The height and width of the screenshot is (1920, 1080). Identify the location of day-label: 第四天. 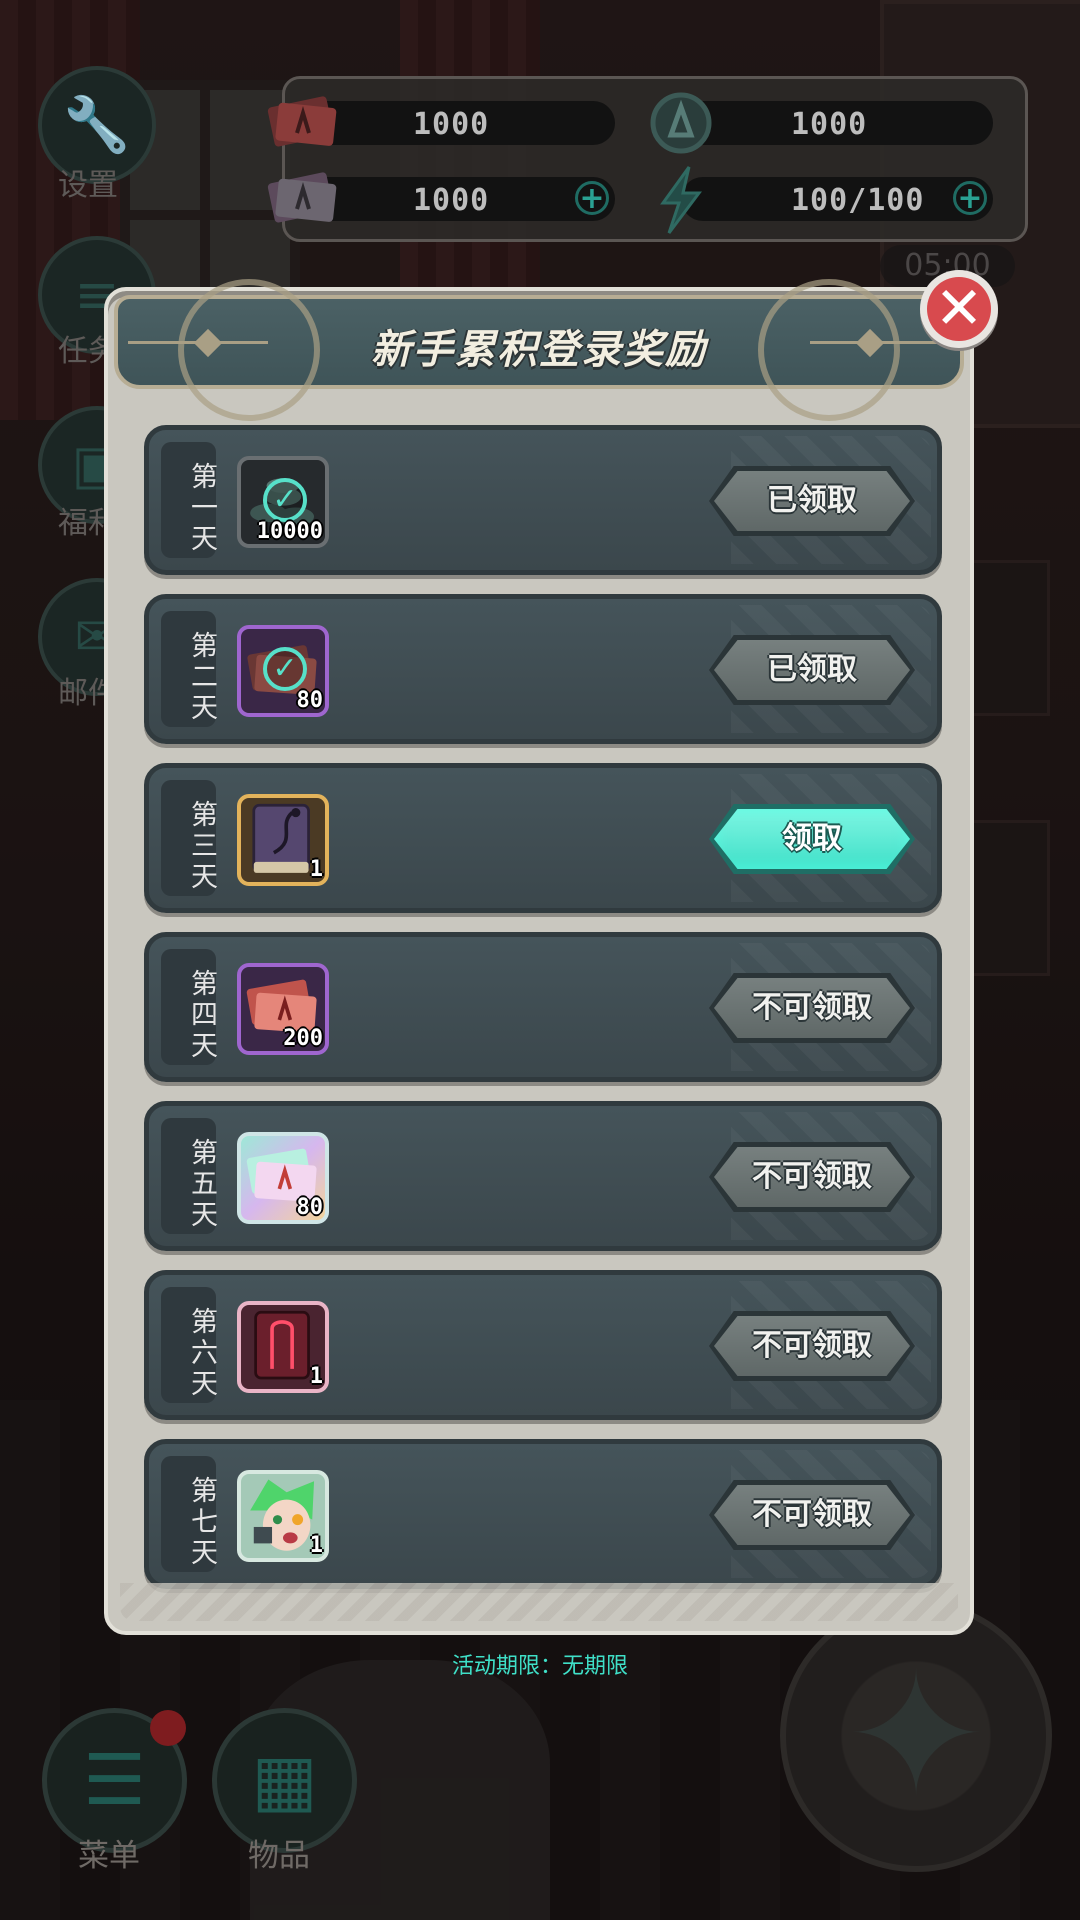
(189, 1007).